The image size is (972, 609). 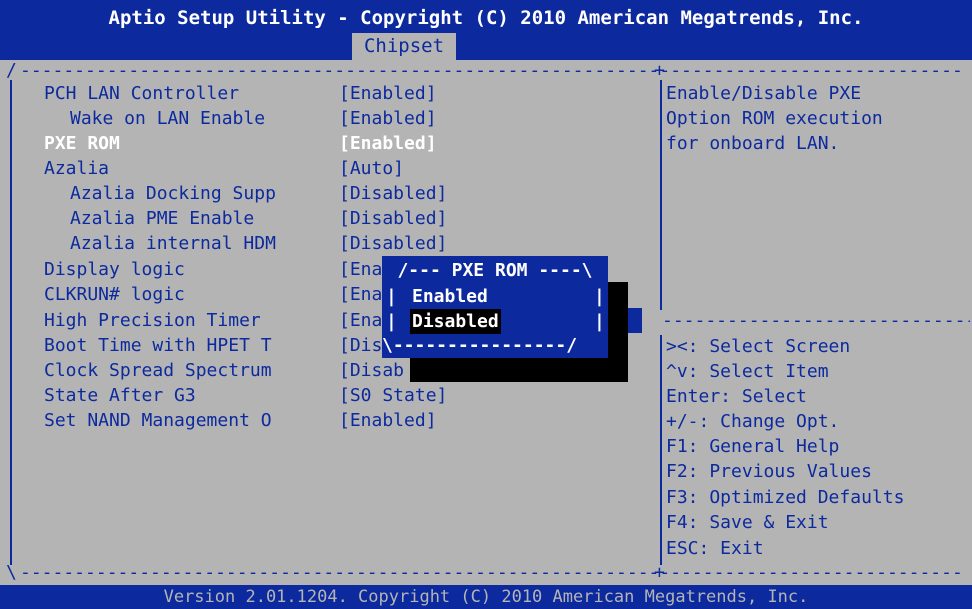 What do you see at coordinates (325, 118) in the screenshot?
I see `setting-wake-on-lan: Wake on LAN Enable [Enabled]` at bounding box center [325, 118].